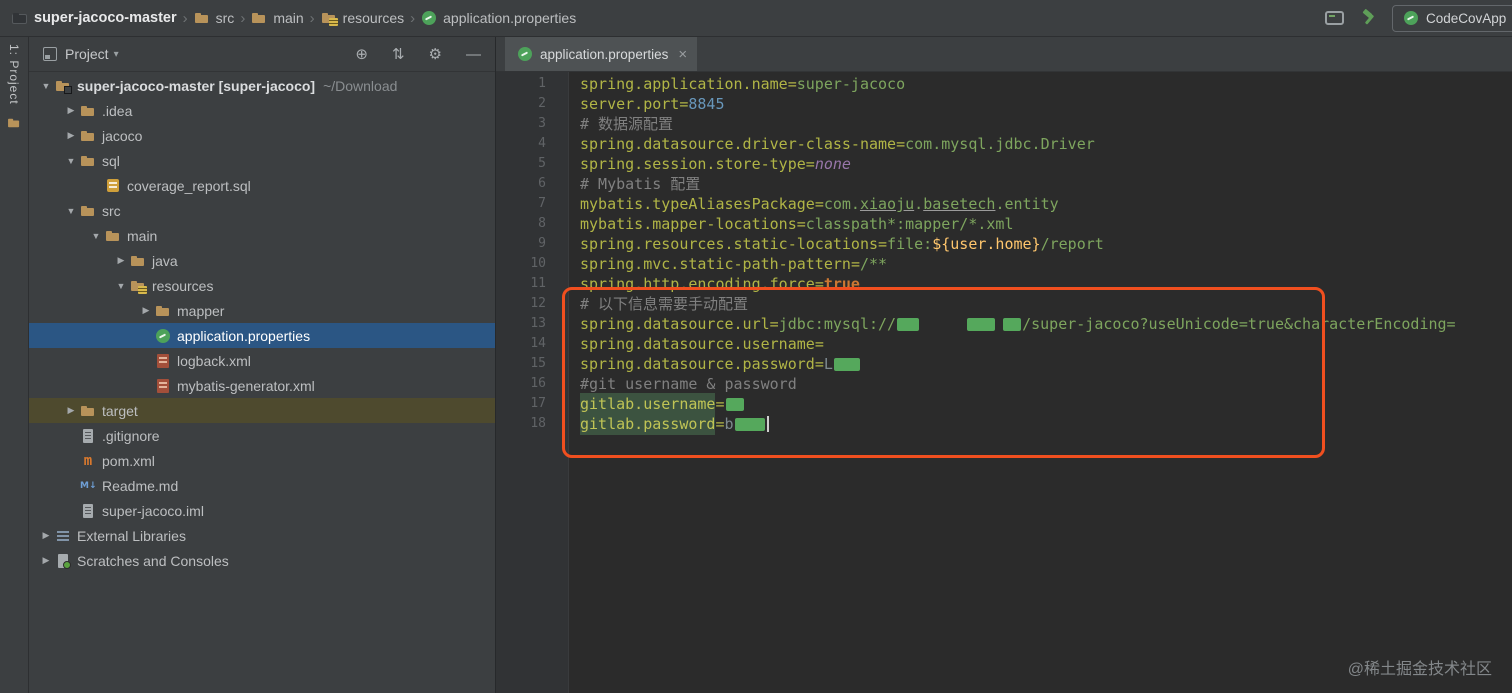  Describe the element at coordinates (202, 18) in the screenshot. I see `folder-icon` at that location.